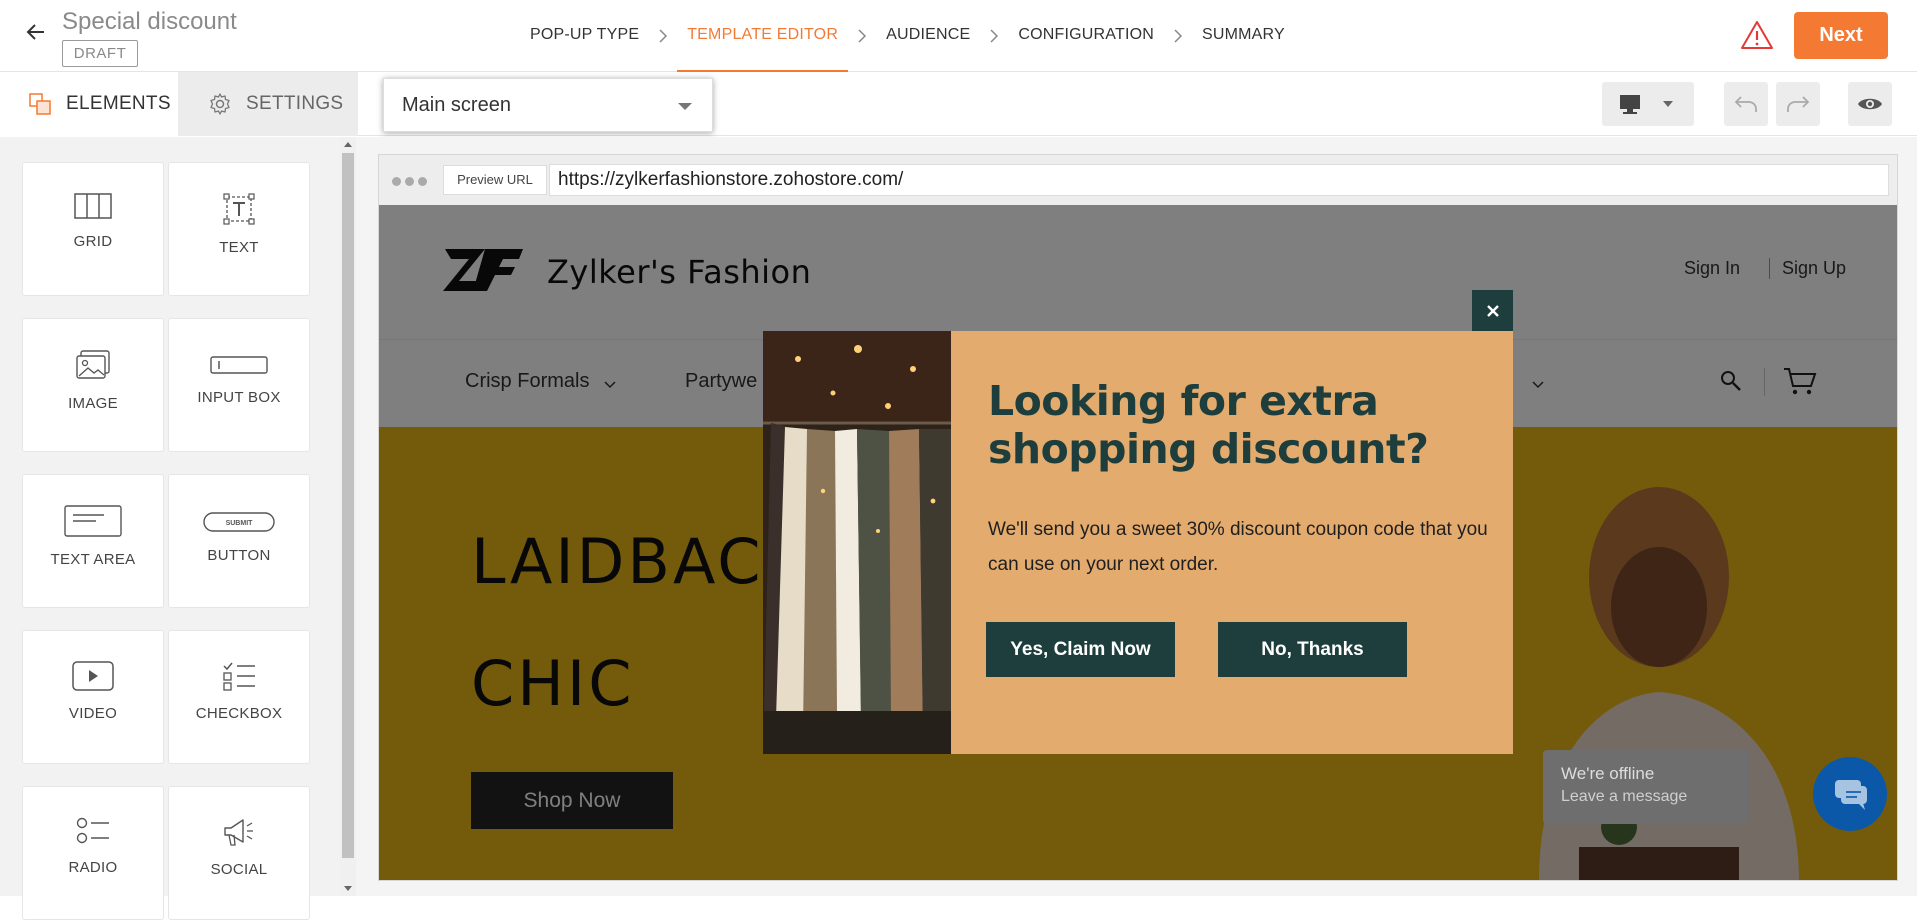  What do you see at coordinates (1312, 649) in the screenshot?
I see `no-thanks-button: No, Thanks` at bounding box center [1312, 649].